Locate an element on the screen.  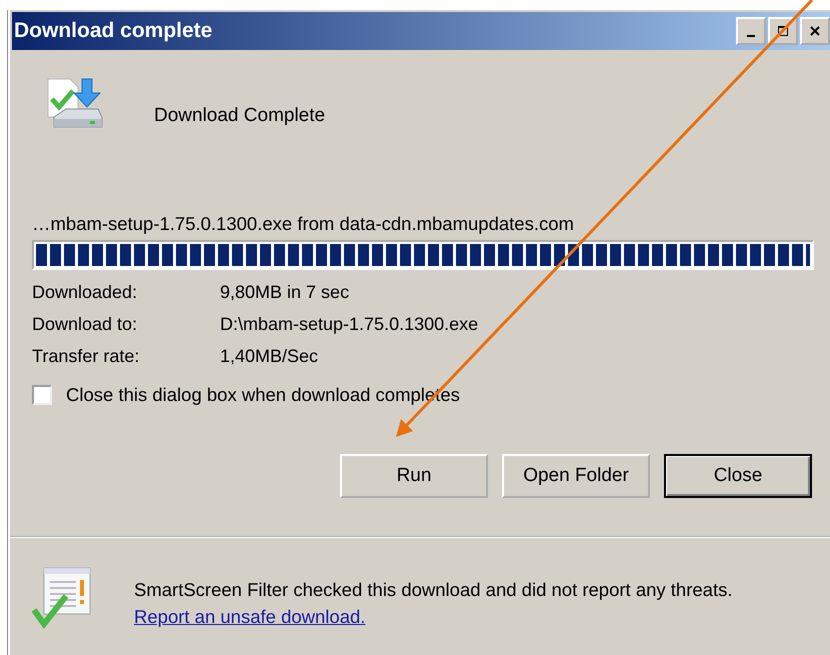
checkbox is located at coordinates (42, 395).